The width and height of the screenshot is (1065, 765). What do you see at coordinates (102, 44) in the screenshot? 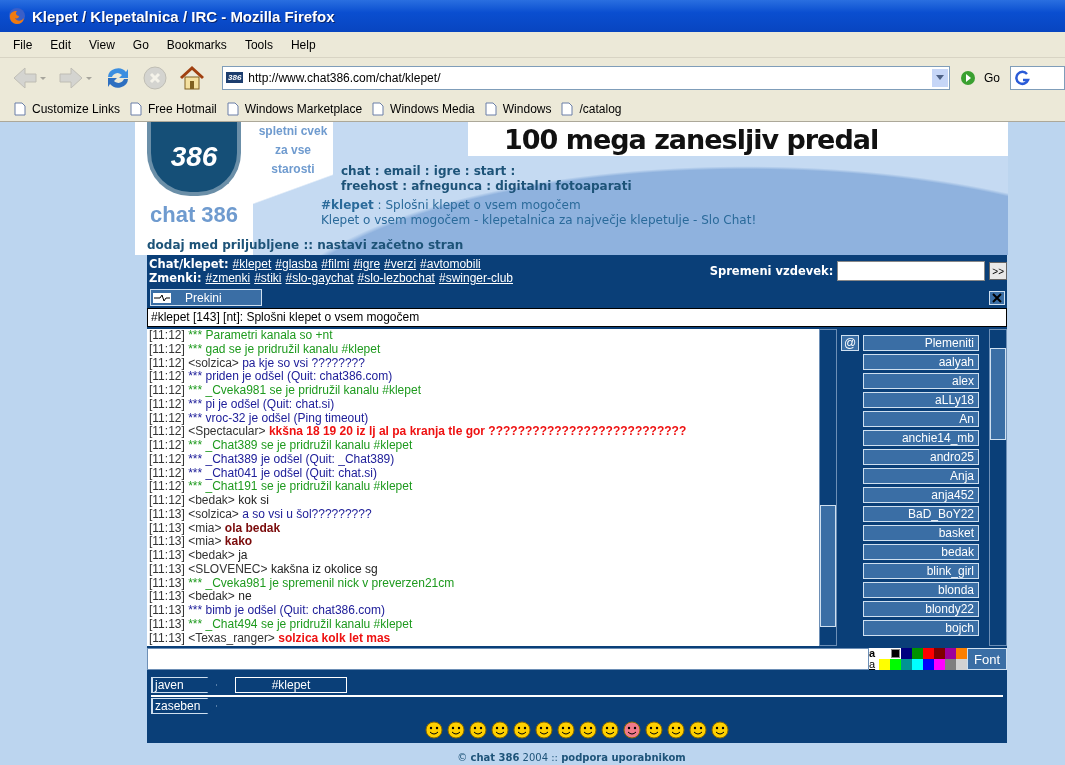
I see `menu-item: View` at bounding box center [102, 44].